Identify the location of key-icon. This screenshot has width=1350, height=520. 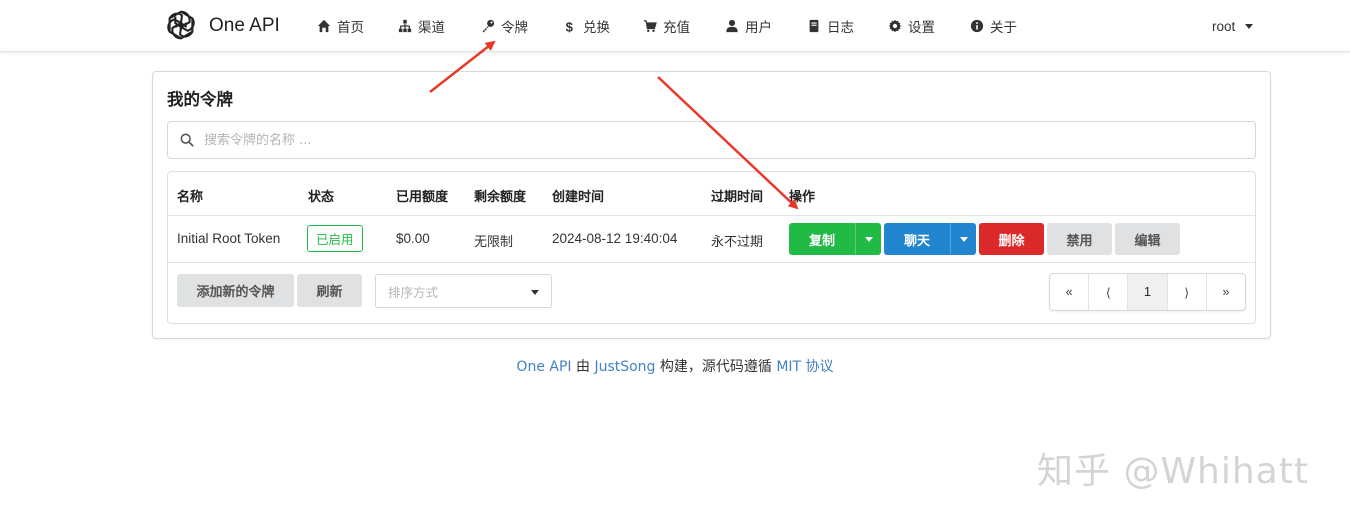
(488, 26).